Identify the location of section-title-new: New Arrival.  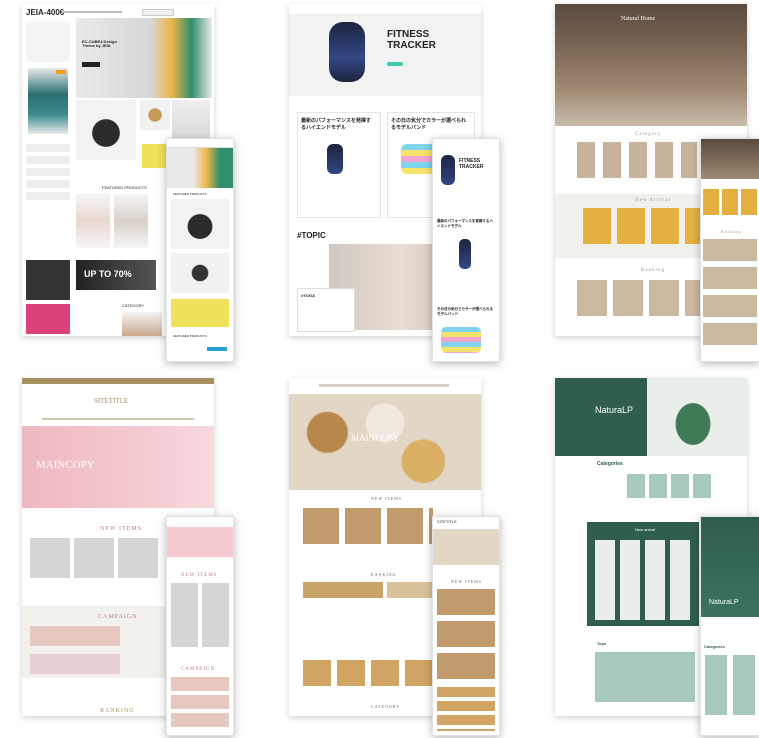
(653, 200).